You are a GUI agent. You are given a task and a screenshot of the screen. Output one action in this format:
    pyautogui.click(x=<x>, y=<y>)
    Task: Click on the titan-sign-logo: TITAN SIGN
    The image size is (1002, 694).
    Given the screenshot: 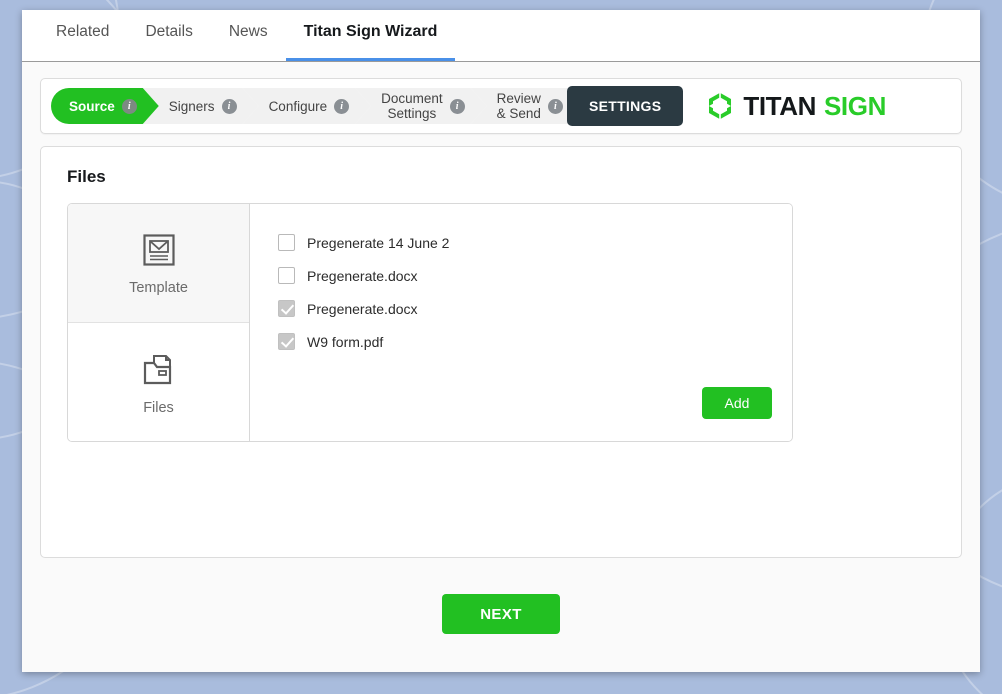 What is the action you would take?
    pyautogui.click(x=795, y=106)
    